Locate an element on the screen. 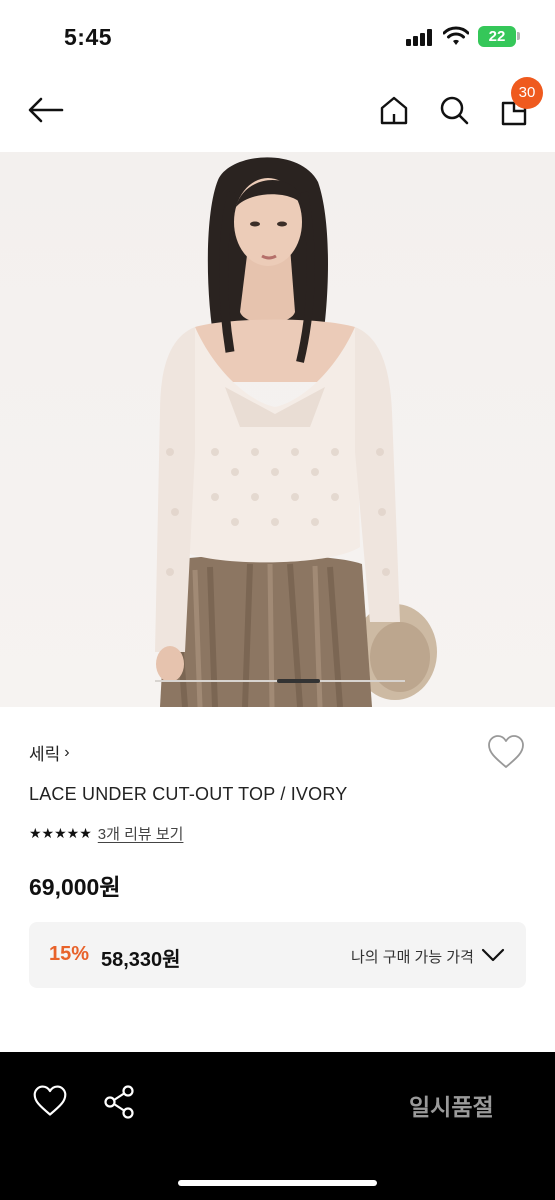 The height and width of the screenshot is (1200, 555). back-arrow-icon is located at coordinates (46, 110).